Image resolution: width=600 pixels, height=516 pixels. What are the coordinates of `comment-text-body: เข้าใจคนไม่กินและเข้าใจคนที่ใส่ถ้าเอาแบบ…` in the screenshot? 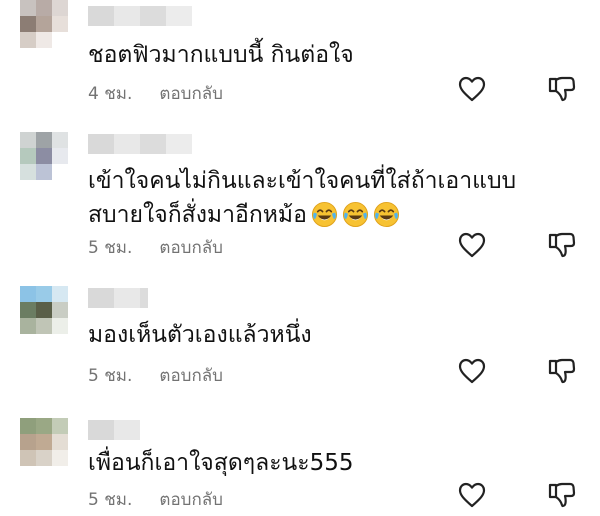 It's located at (302, 198).